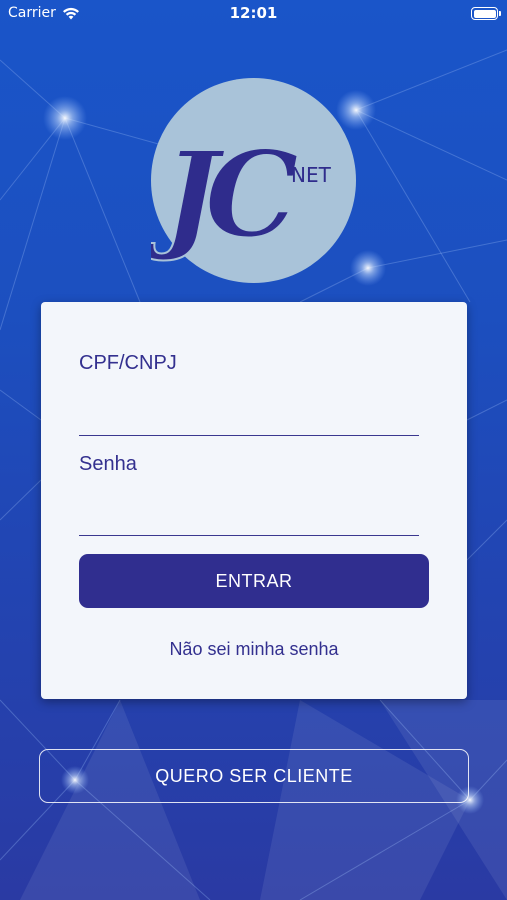  What do you see at coordinates (249, 519) in the screenshot?
I see `senha-input` at bounding box center [249, 519].